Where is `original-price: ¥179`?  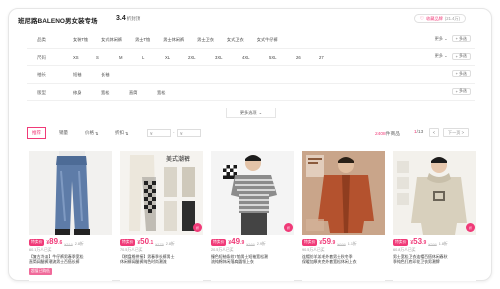
original-price: ¥179 is located at coordinates (159, 245).